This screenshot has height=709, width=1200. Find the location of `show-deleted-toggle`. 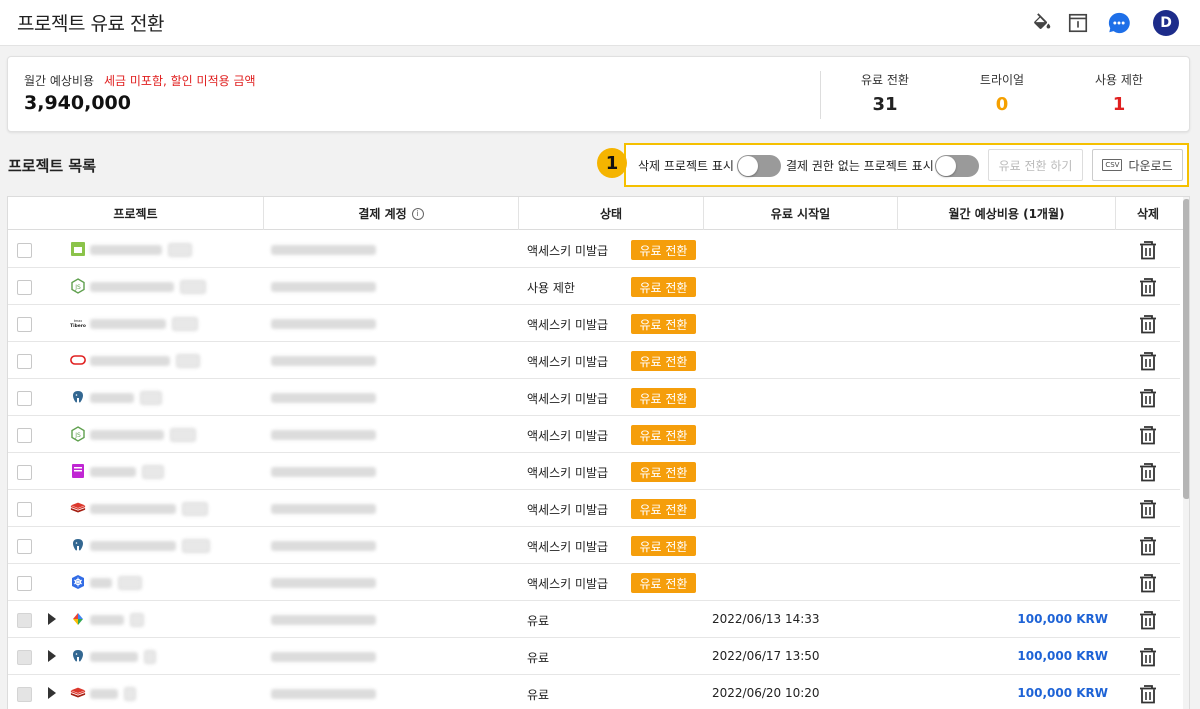

show-deleted-toggle is located at coordinates (759, 166).